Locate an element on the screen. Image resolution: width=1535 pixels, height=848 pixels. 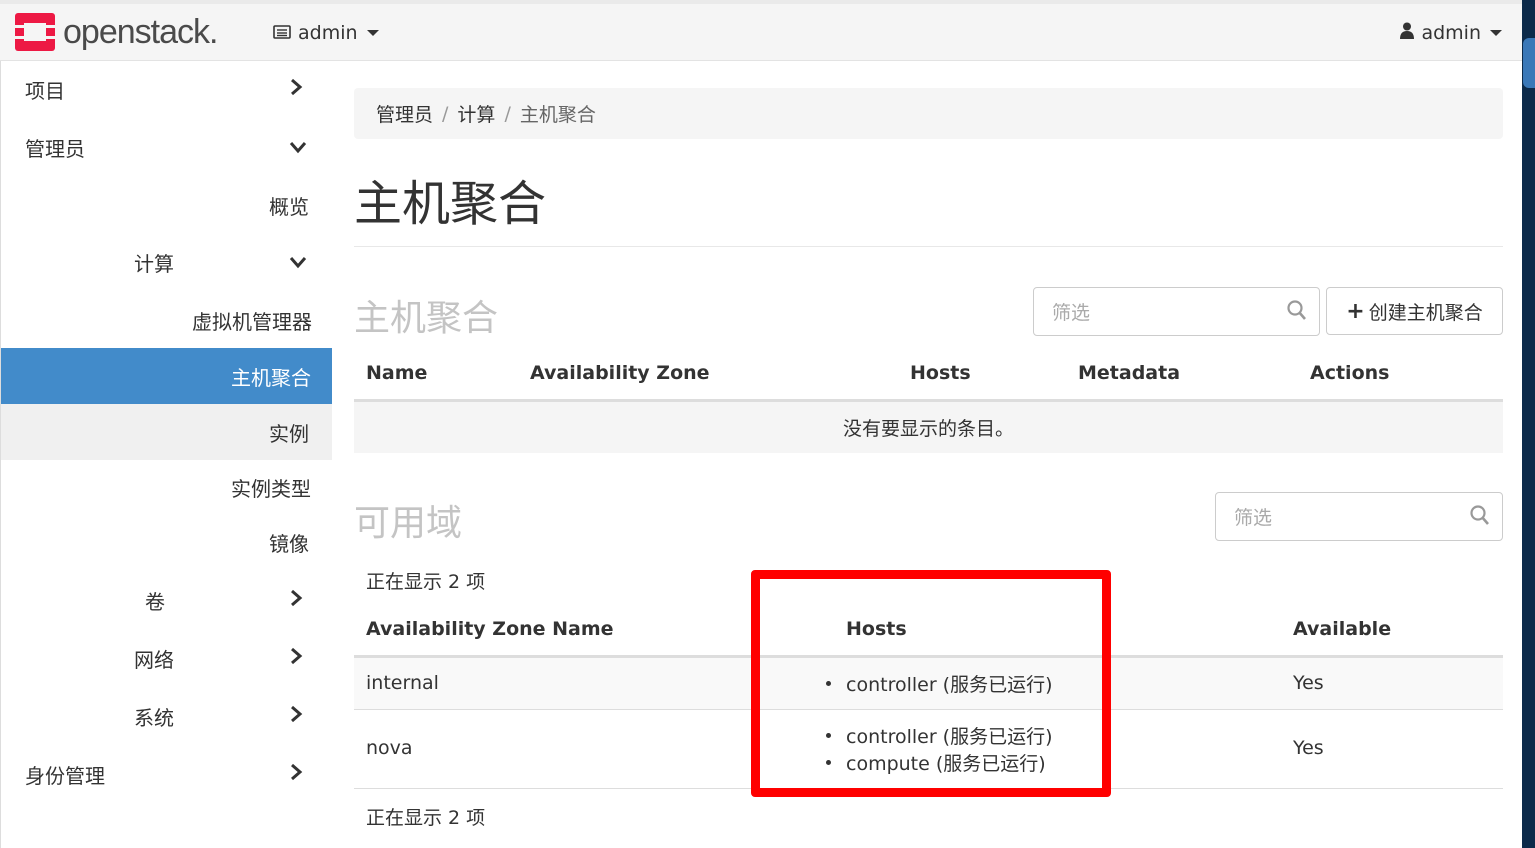
top-navbar: openstack. admin admin is located at coordinates (761, 30).